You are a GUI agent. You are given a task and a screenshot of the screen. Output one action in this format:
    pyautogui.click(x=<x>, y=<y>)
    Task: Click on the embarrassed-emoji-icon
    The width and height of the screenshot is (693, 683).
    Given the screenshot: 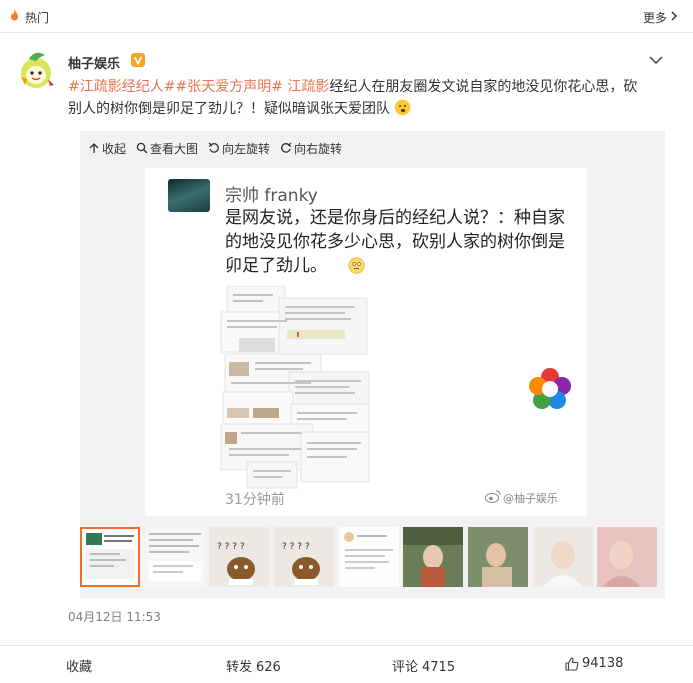 What is the action you would take?
    pyautogui.click(x=357, y=265)
    